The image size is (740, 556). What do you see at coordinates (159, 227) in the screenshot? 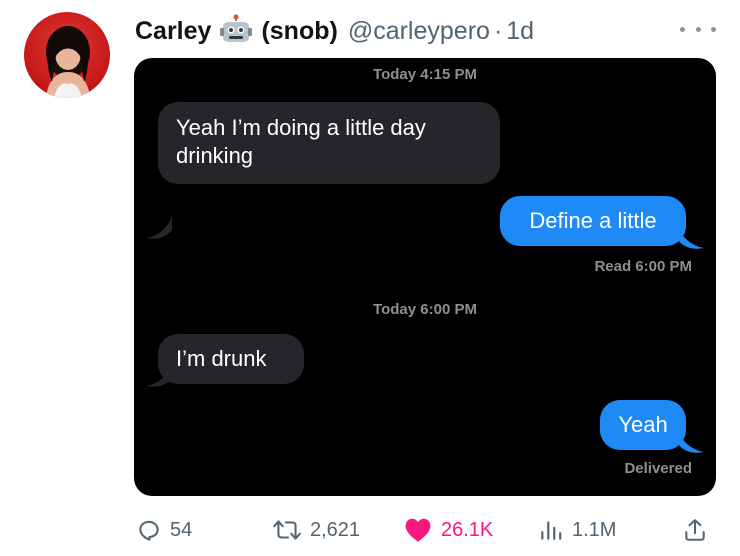
I see `bubble-tail` at bounding box center [159, 227].